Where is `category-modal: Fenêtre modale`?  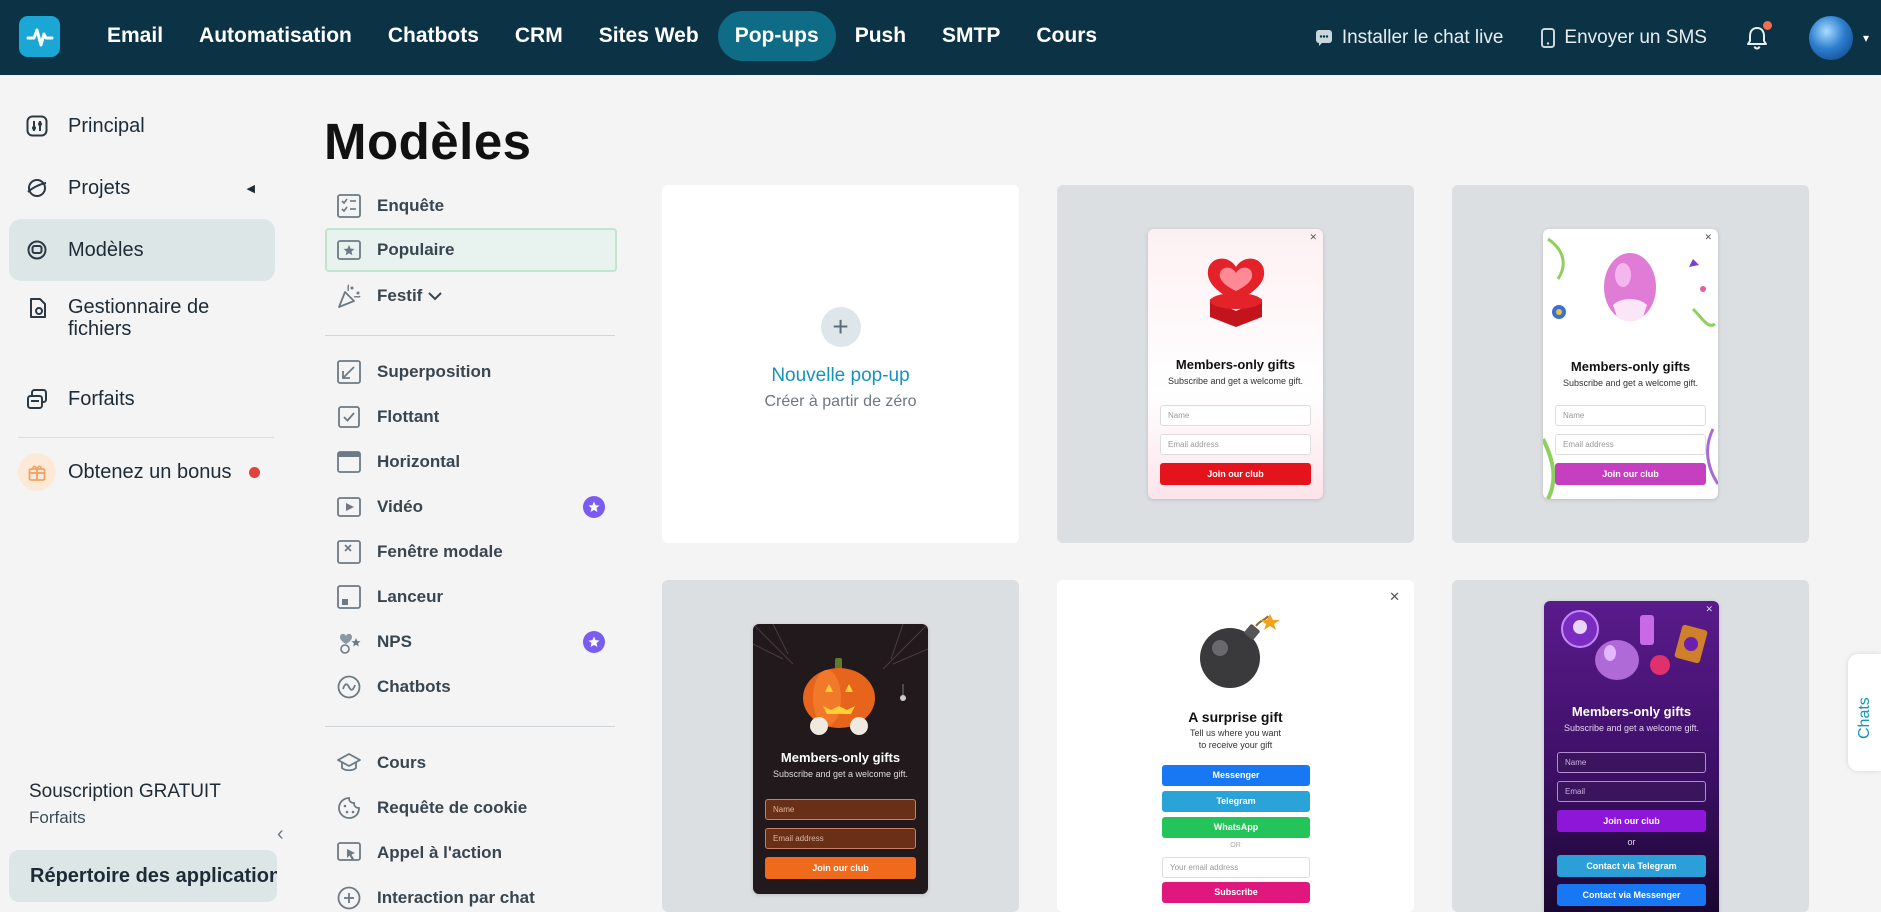
category-modal: Fenêtre modale is located at coordinates (471, 552).